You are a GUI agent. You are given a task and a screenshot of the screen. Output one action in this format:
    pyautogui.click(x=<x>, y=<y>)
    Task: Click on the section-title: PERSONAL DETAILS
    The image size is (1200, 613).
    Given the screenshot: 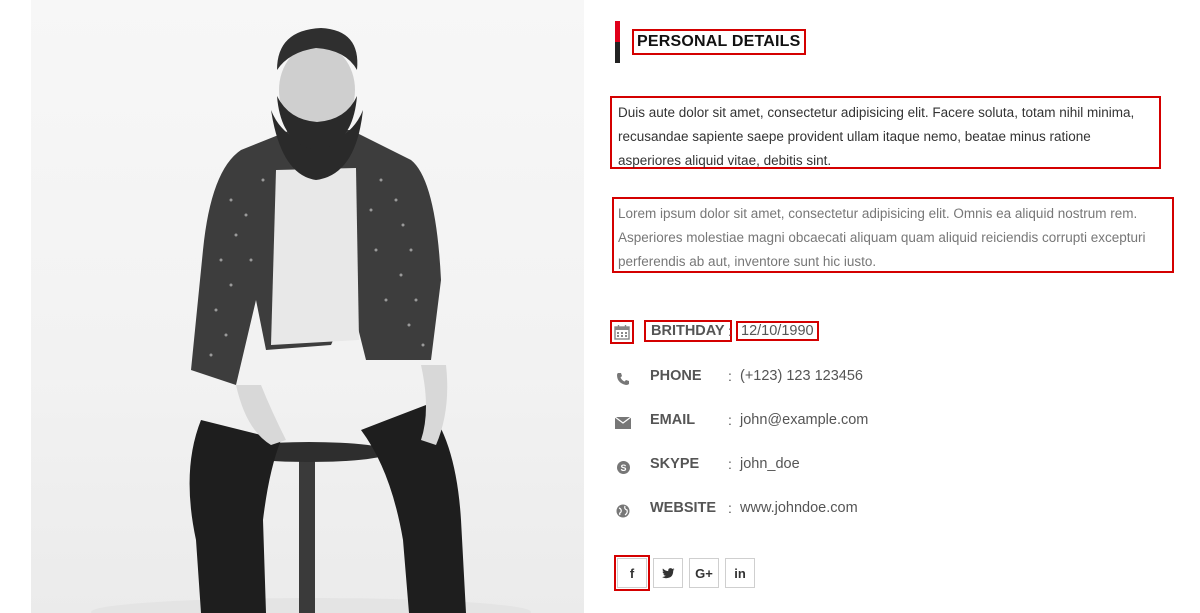 What is the action you would take?
    pyautogui.click(x=719, y=42)
    